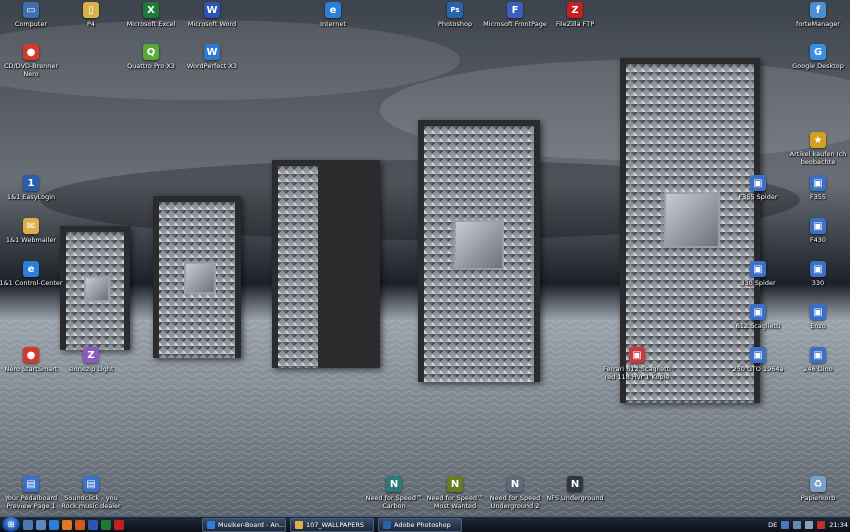  Describe the element at coordinates (332, 524) in the screenshot. I see `taskbar-window-wallpapers: 107_WALLPAPERS` at that location.